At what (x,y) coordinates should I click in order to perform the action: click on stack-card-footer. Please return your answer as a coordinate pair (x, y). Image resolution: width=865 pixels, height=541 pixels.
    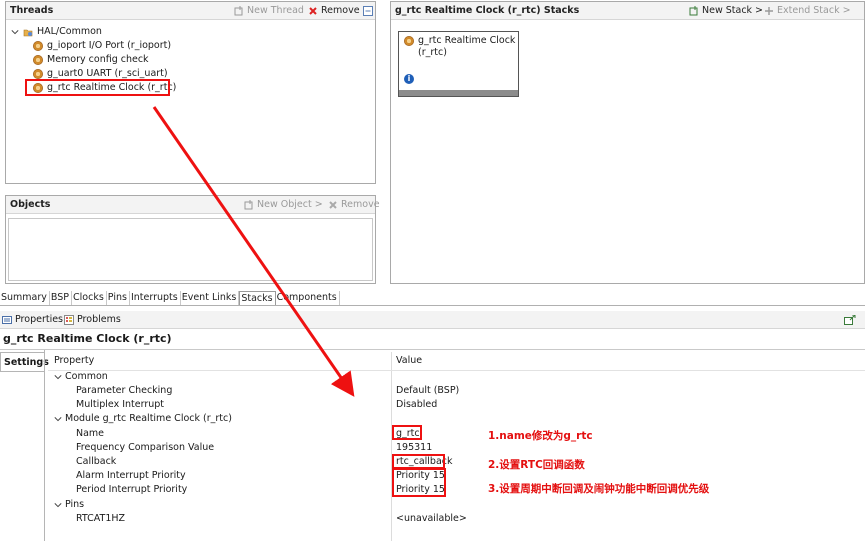
    Looking at the image, I should click on (458, 93).